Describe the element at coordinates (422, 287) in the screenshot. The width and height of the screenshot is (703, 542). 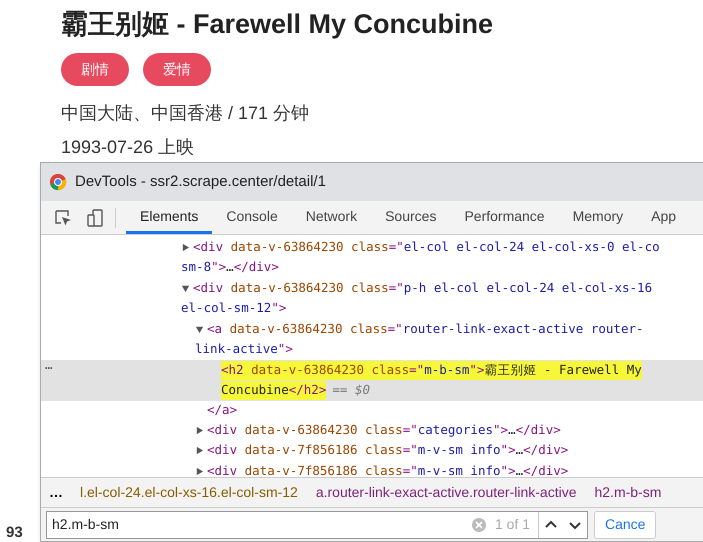
I see `code-line: <div data-v-63864230 class="p-h el-col el-col-24 el-col-xs-16` at that location.